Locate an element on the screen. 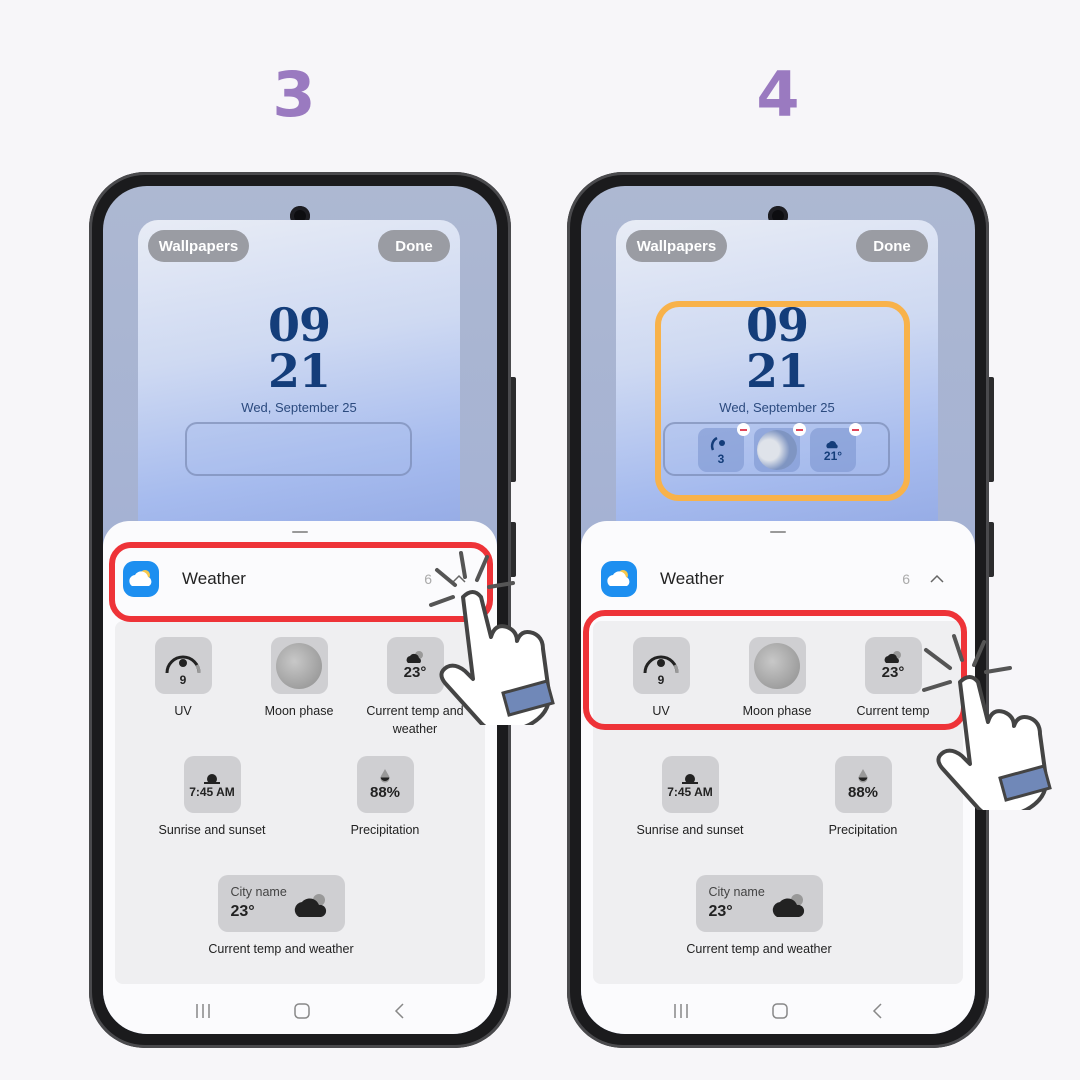 This screenshot has width=1080, height=1080. widget-count: 6 is located at coordinates (906, 579).